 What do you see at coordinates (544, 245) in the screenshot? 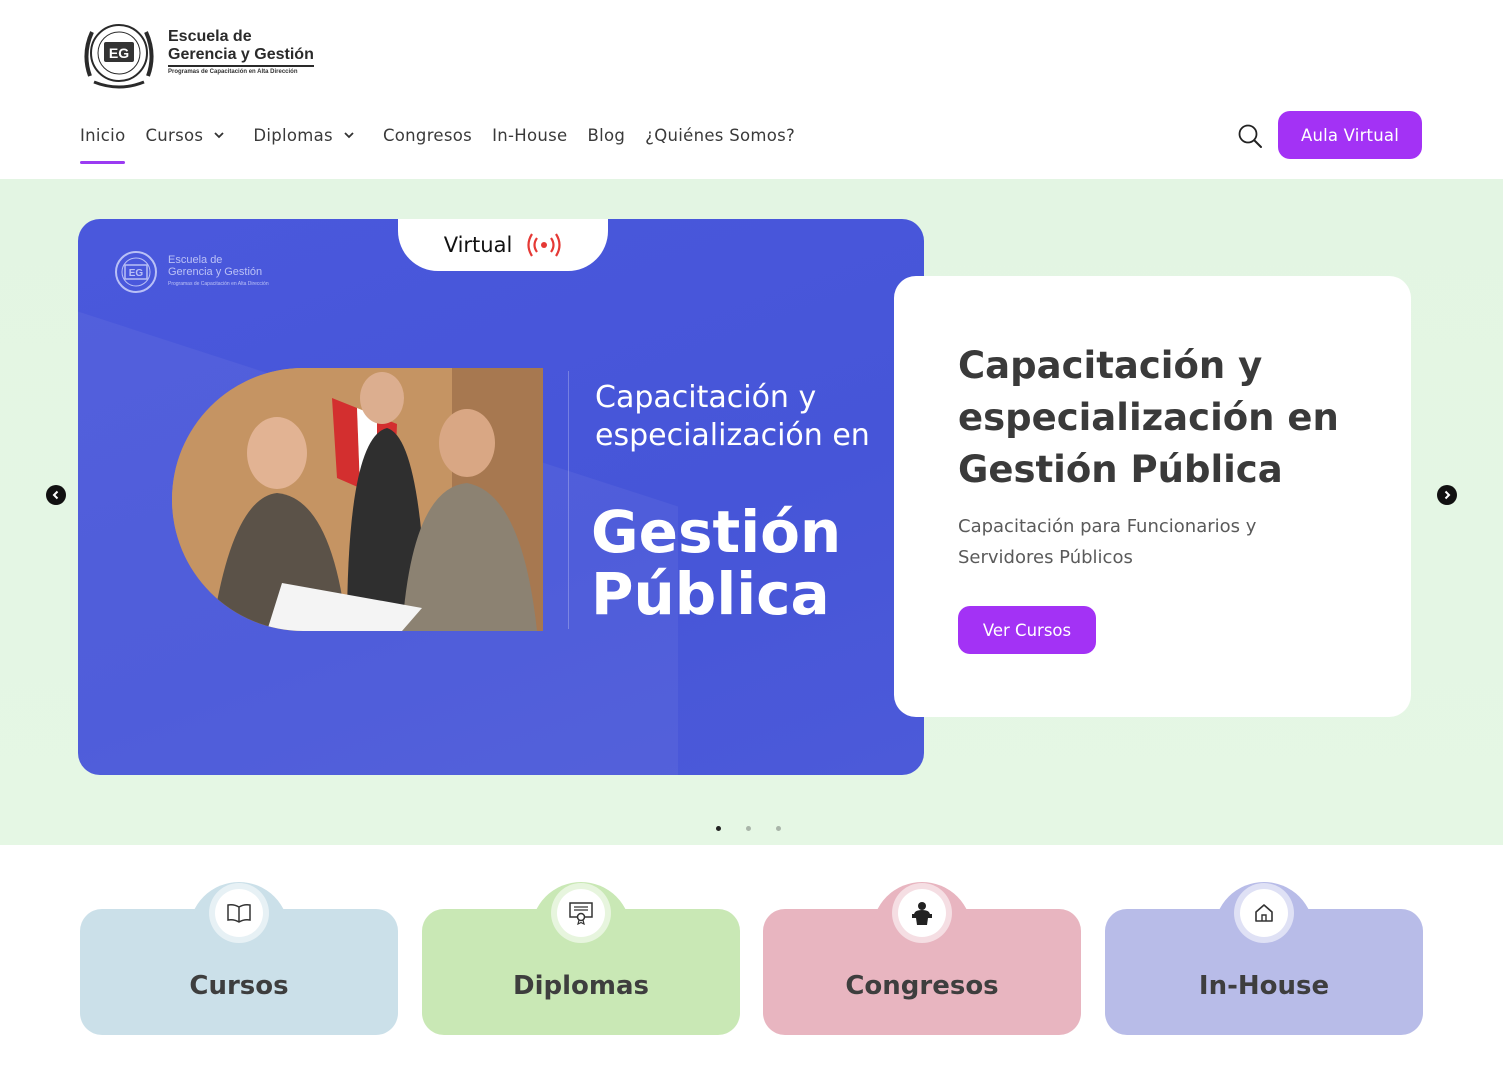
I see `live-broadcast-icon` at bounding box center [544, 245].